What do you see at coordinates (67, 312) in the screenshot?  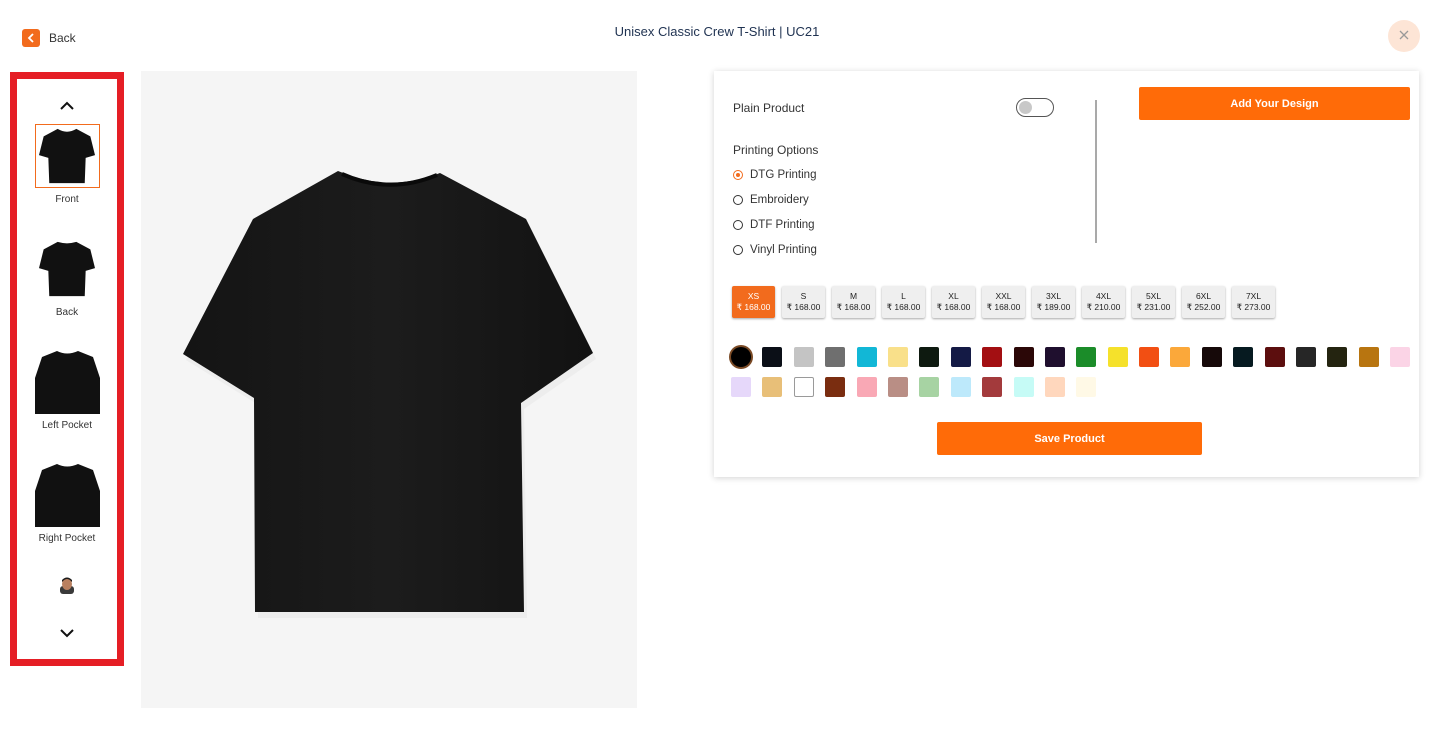 I see `thumbnail-label: Back` at bounding box center [67, 312].